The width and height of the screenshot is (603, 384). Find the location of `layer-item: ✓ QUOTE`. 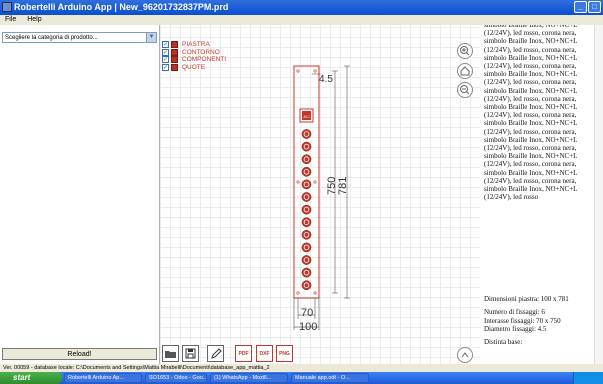

layer-item: ✓ QUOTE is located at coordinates (193, 67).